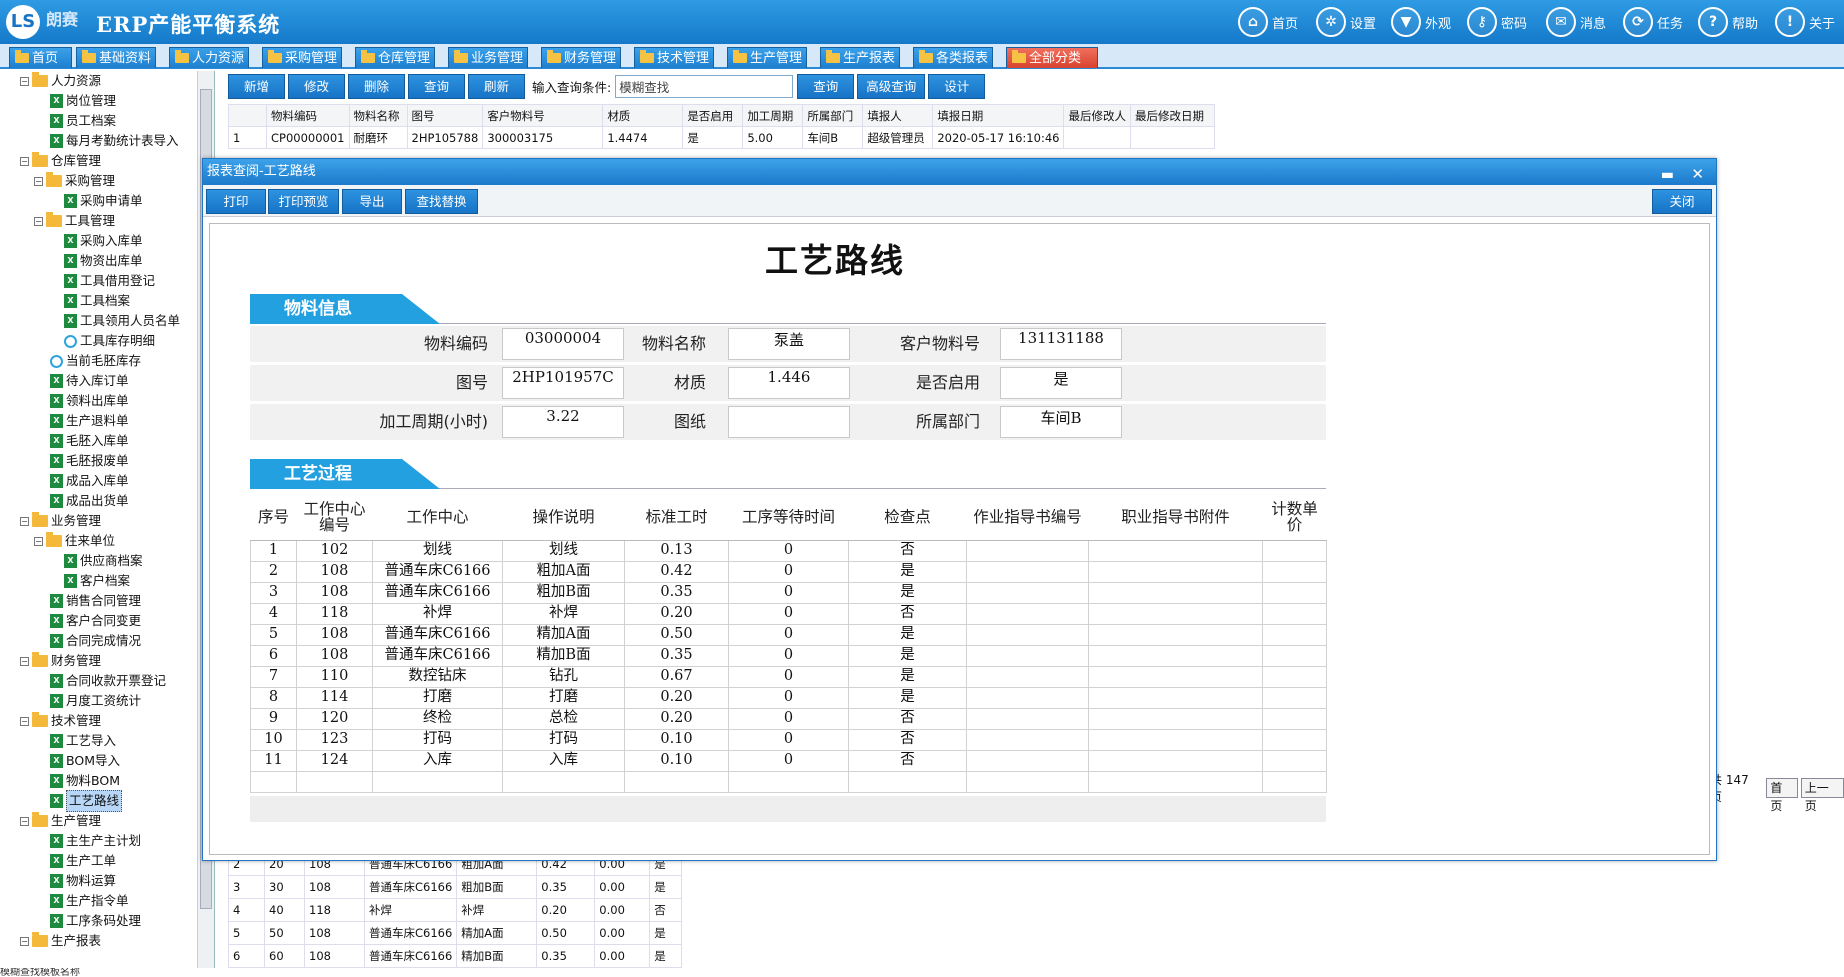 This screenshot has width=1844, height=977. Describe the element at coordinates (788, 571) in the screenshot. I see `table-row: 2 108 普通车床C6166 粗加A面 0.42 0 是` at that location.